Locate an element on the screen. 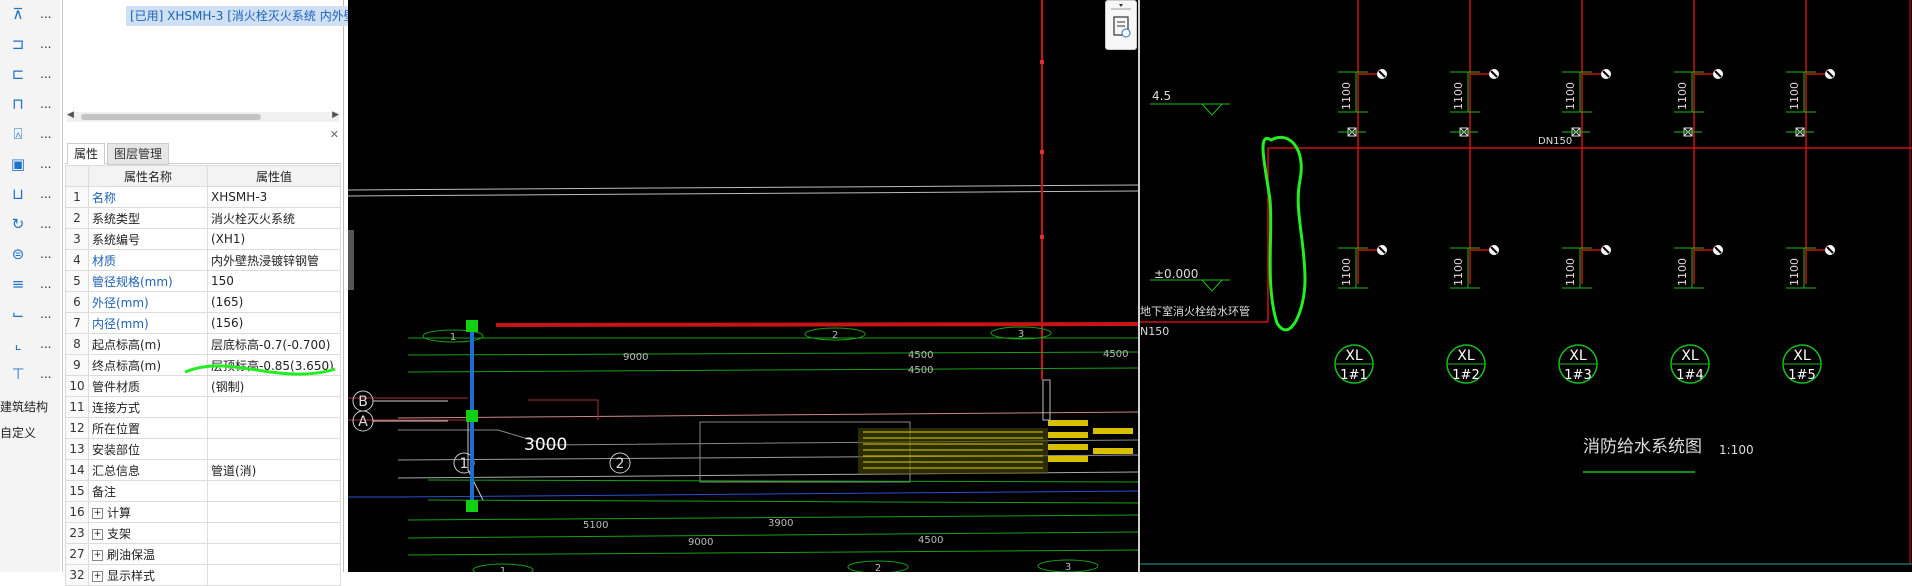 The image size is (1912, 586). property-value: 150 is located at coordinates (274, 281).